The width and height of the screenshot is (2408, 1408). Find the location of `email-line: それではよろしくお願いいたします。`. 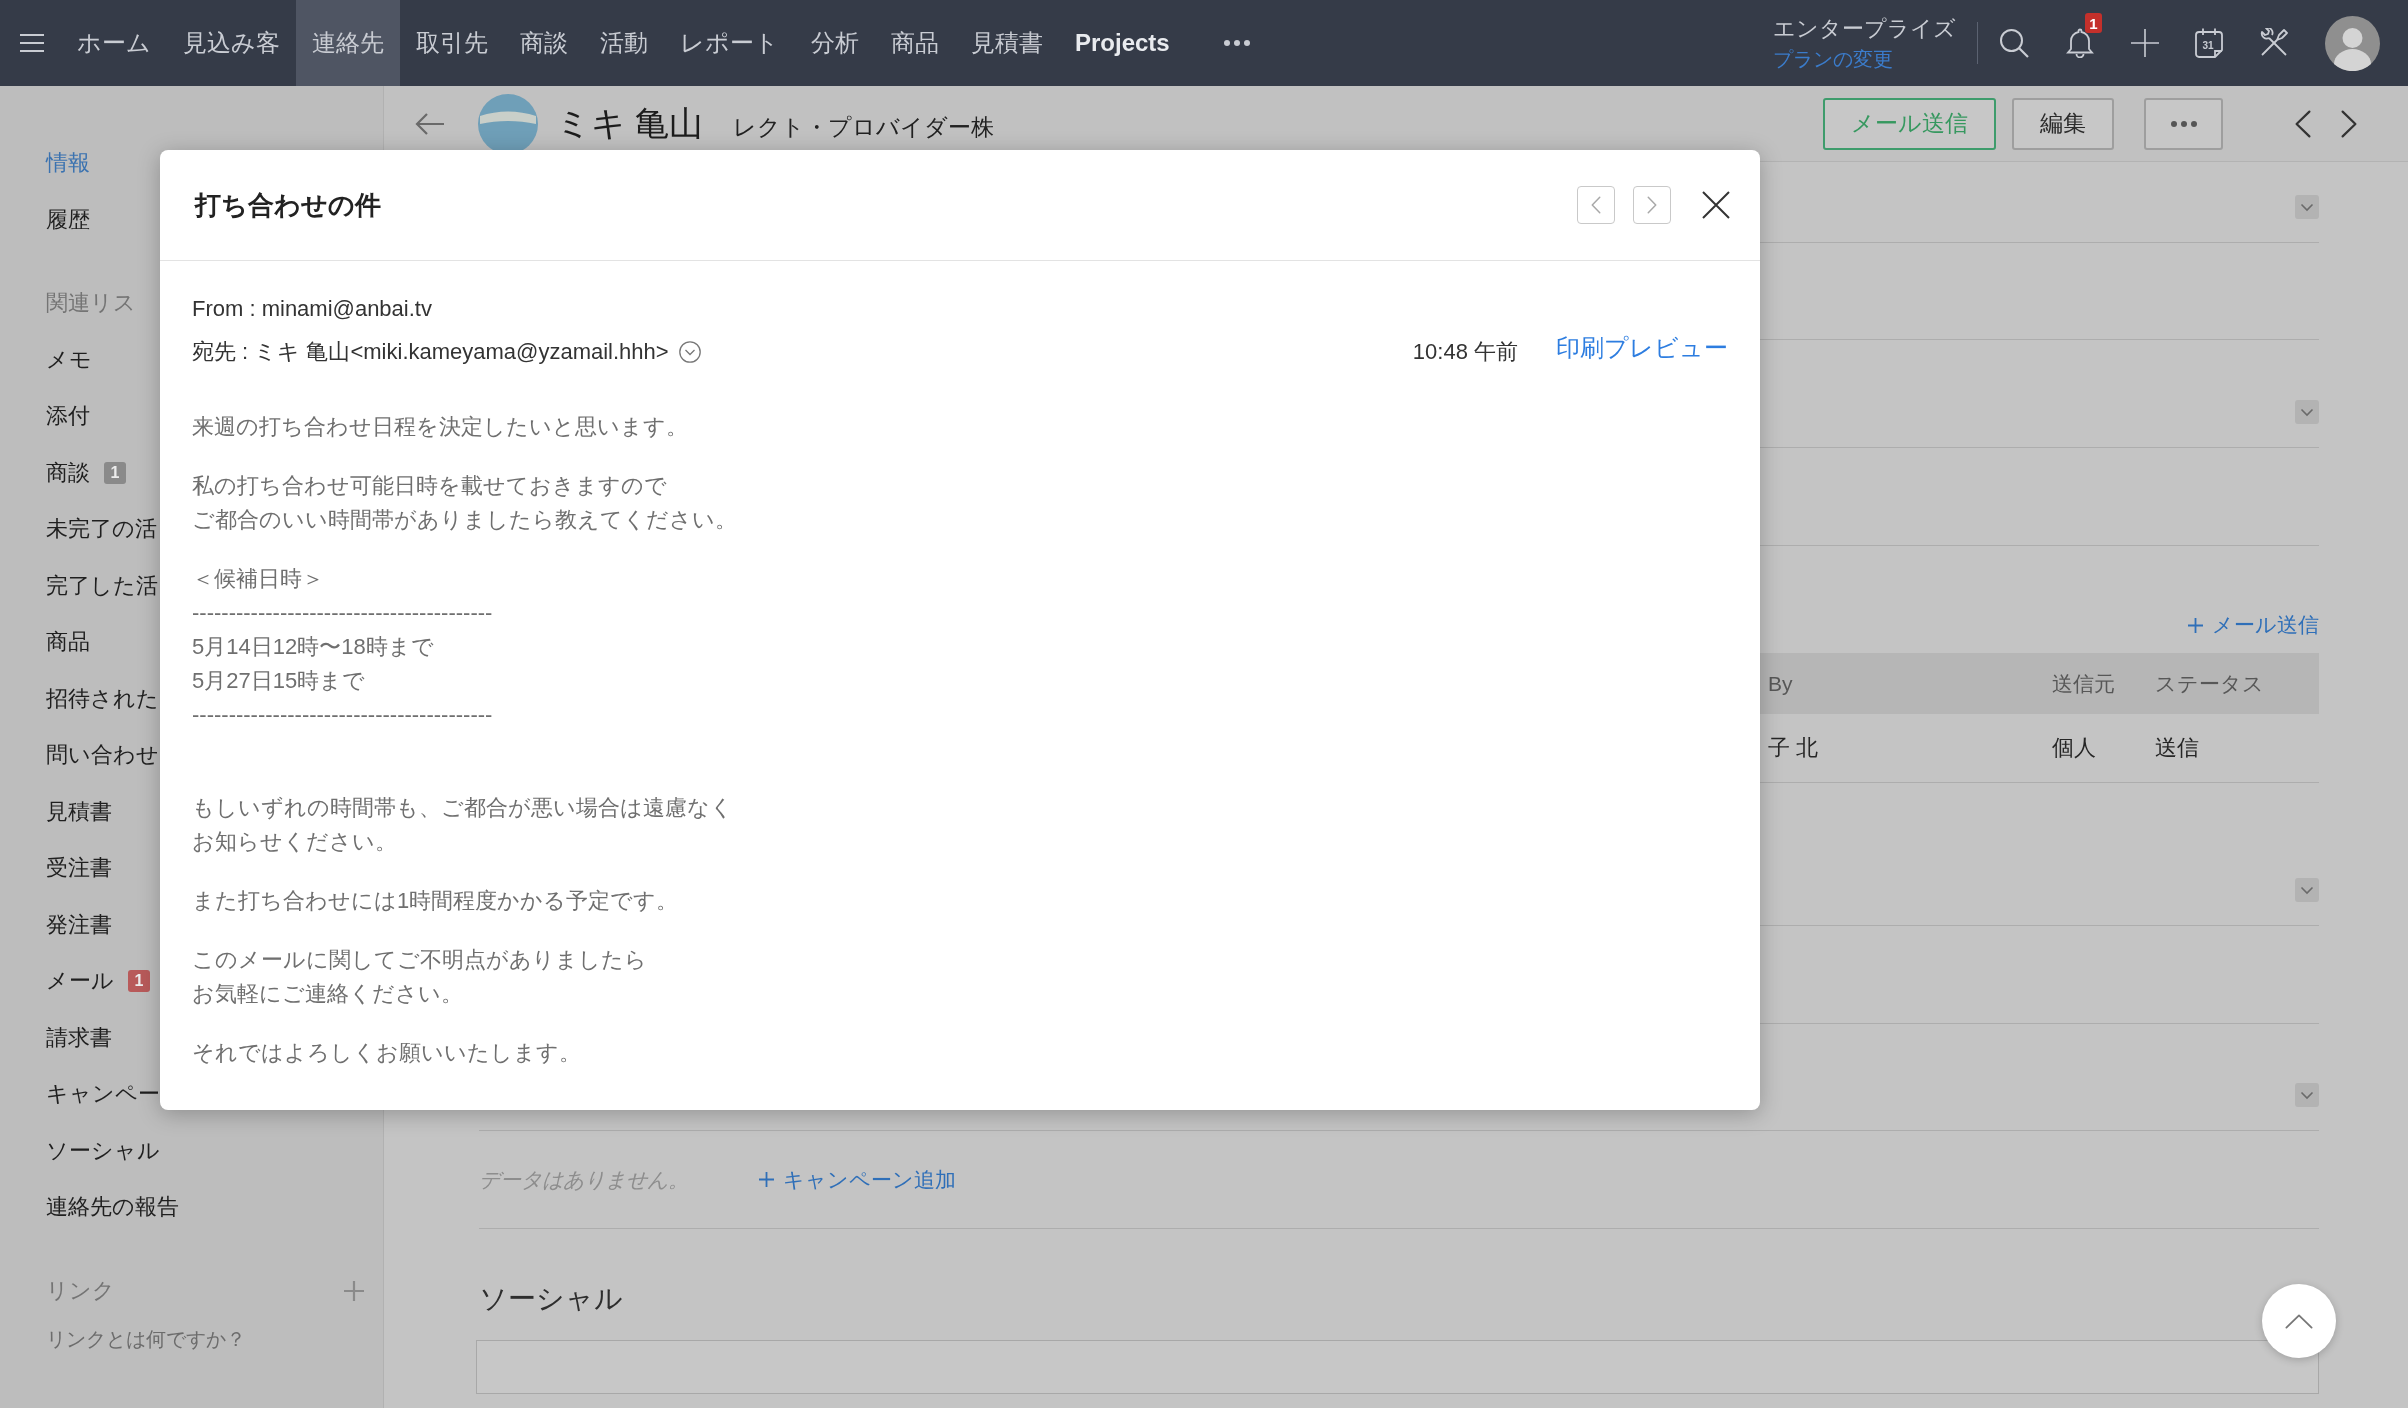

email-line: それではよろしくお願いいたします。 is located at coordinates (386, 1053).